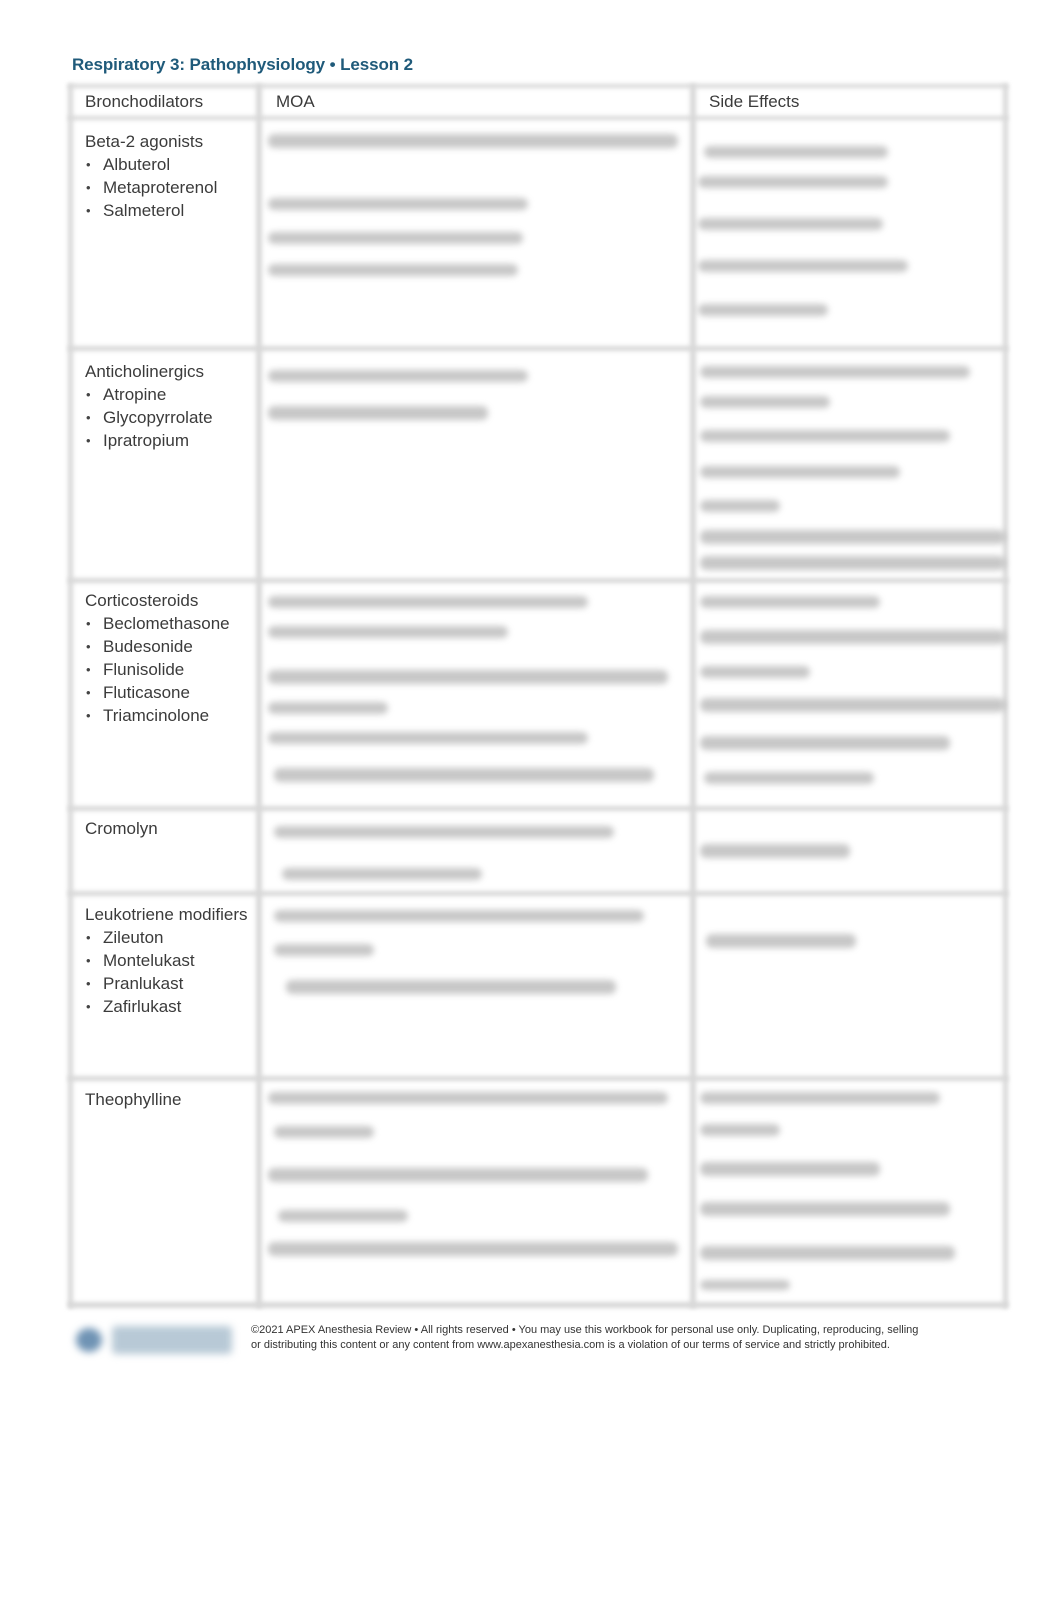 This screenshot has width=1062, height=1598. What do you see at coordinates (170, 828) in the screenshot?
I see `table-row-cromolyn: Cromolyn` at bounding box center [170, 828].